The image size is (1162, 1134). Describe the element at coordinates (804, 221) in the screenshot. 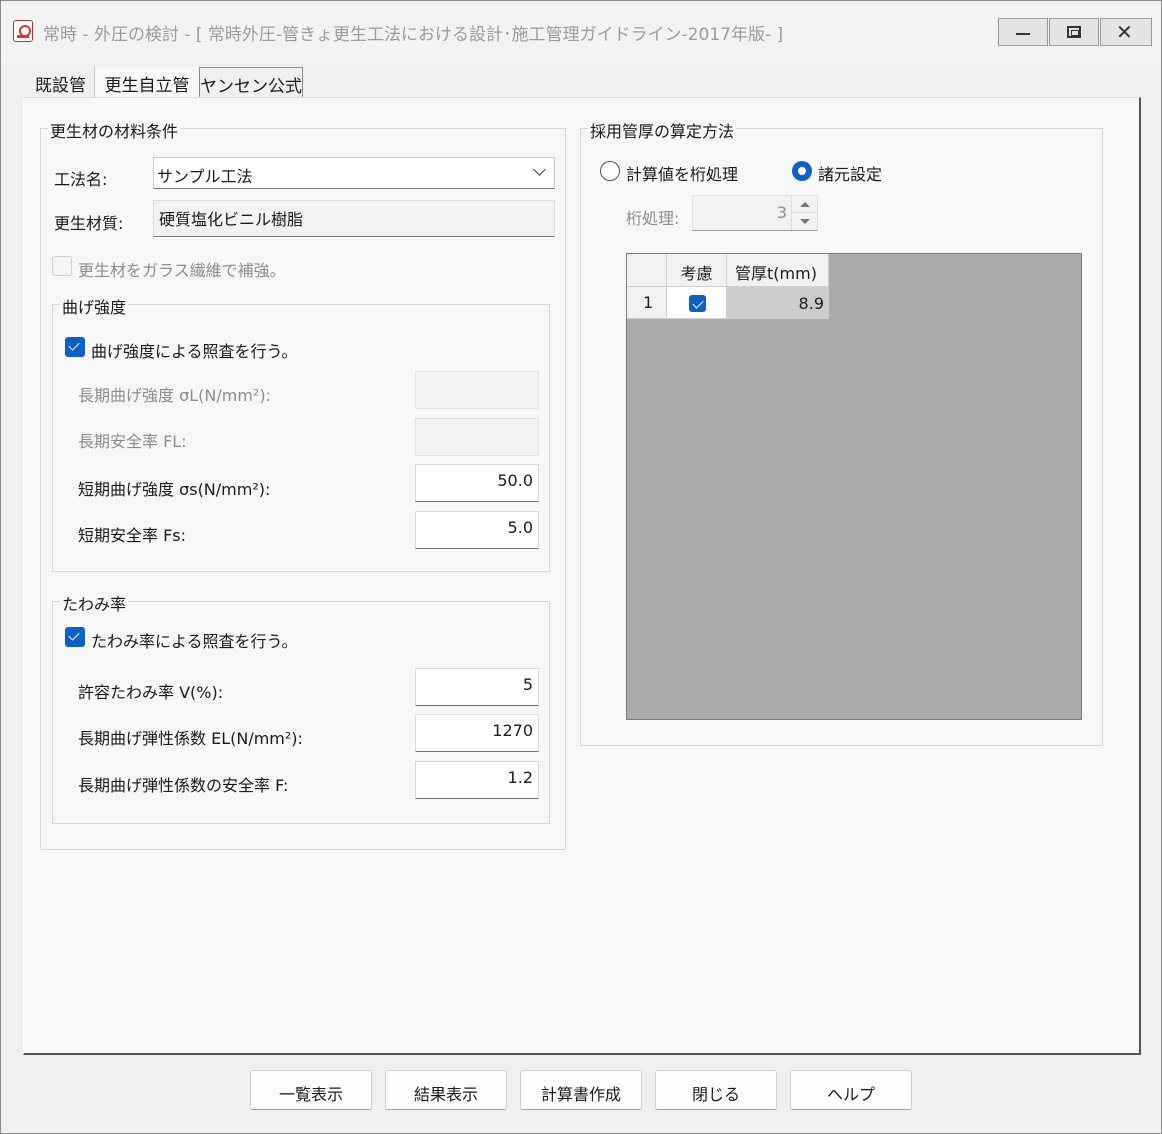

I see `spin-down-icon` at that location.